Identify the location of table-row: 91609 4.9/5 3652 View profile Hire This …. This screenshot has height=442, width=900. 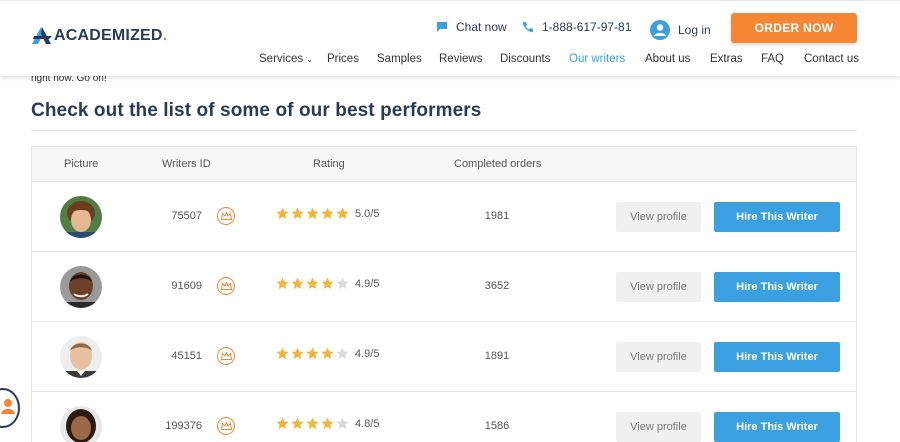
(444, 287).